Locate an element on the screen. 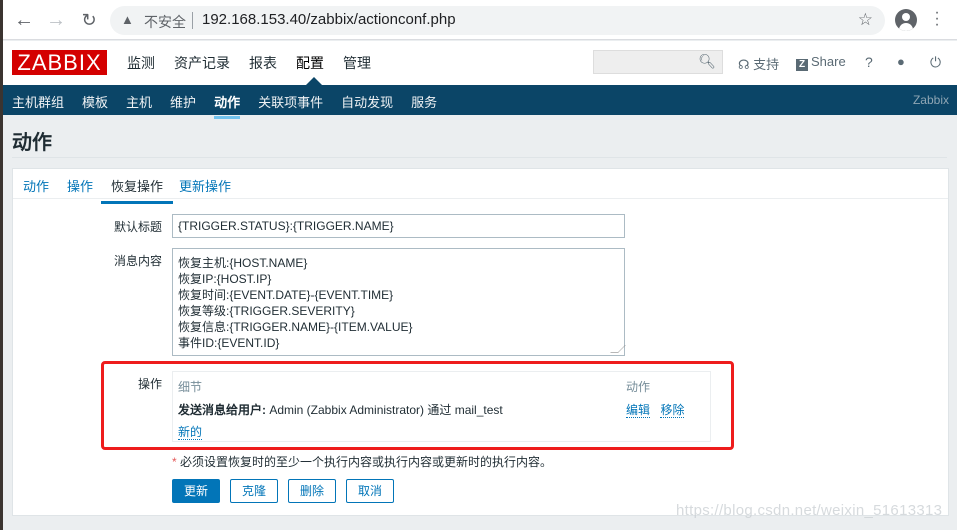  submenu-maintenance: 维护 is located at coordinates (183, 101).